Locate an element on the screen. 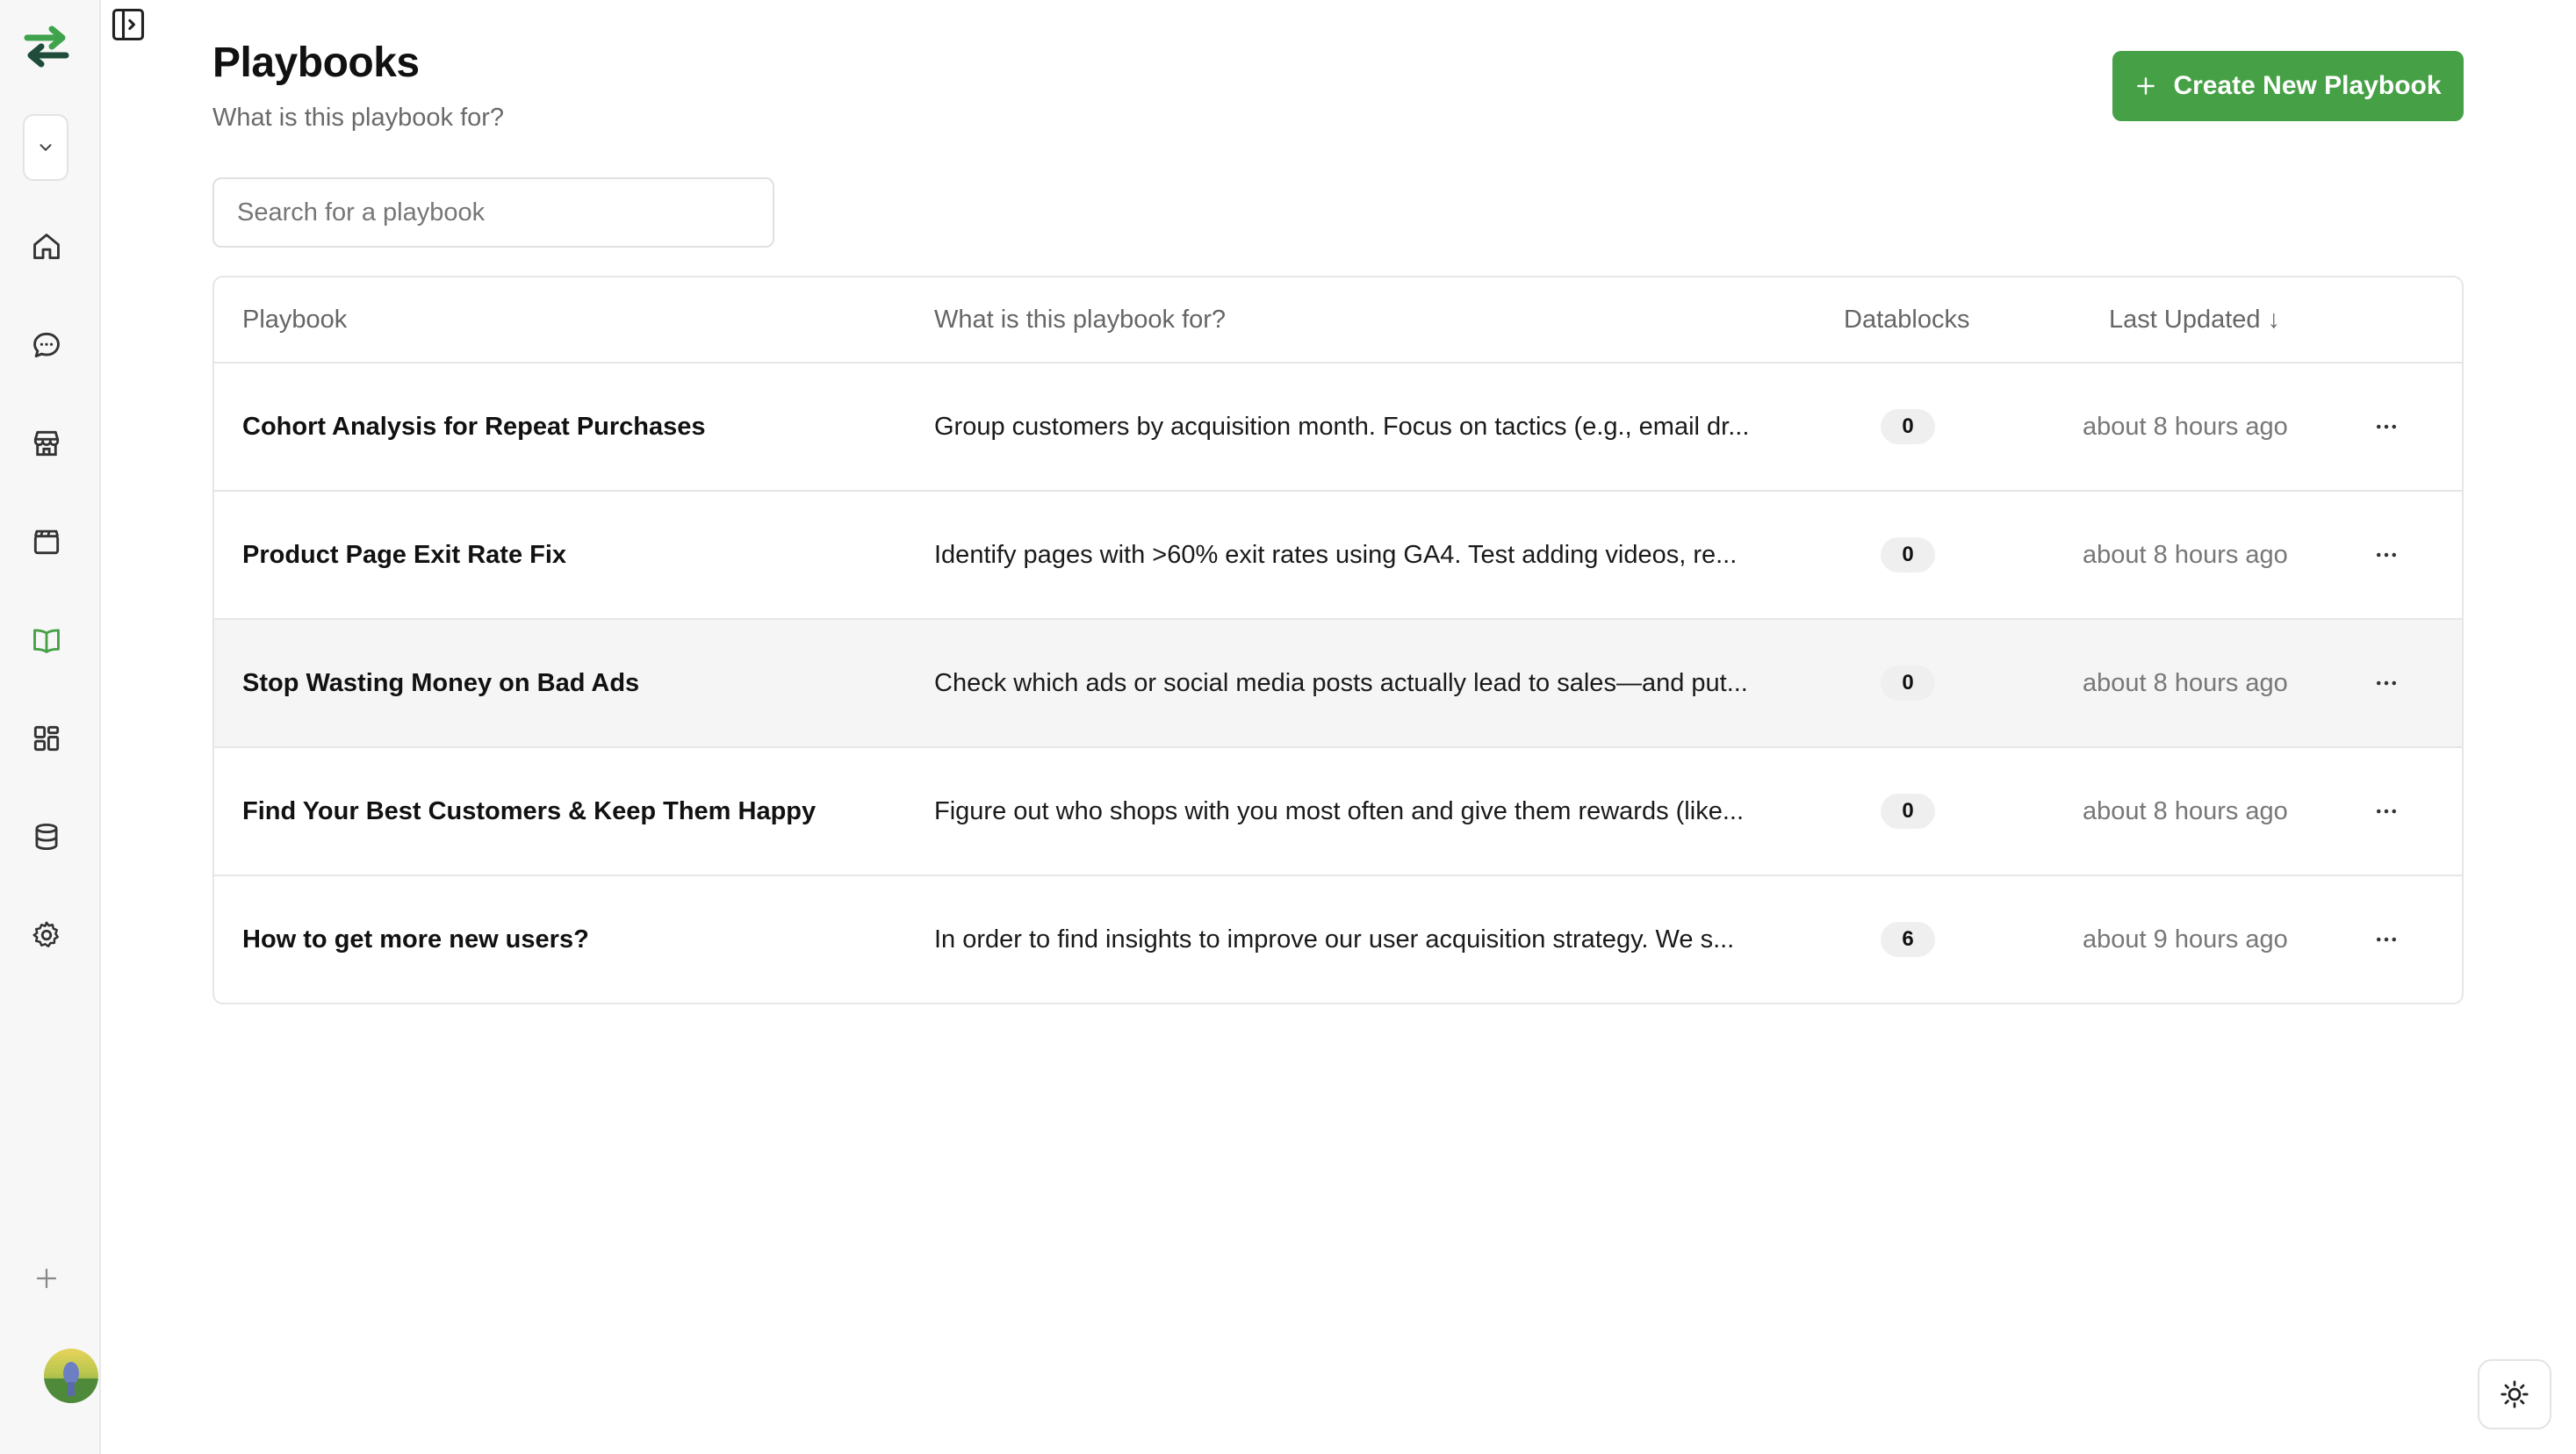 This screenshot has width=2576, height=1454. page-title: Playbooks is located at coordinates (316, 63).